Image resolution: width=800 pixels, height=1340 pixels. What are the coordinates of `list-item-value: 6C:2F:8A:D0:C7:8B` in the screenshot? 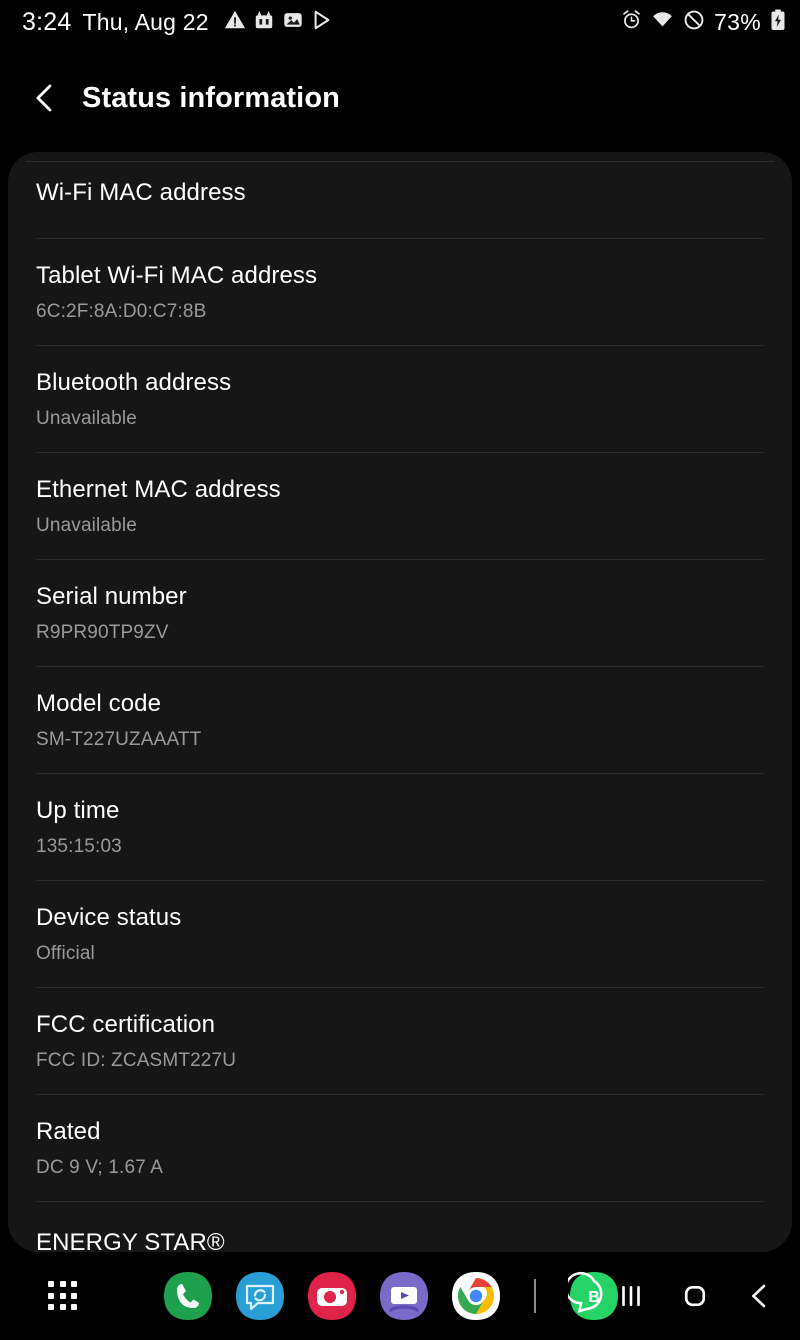 It's located at (121, 312).